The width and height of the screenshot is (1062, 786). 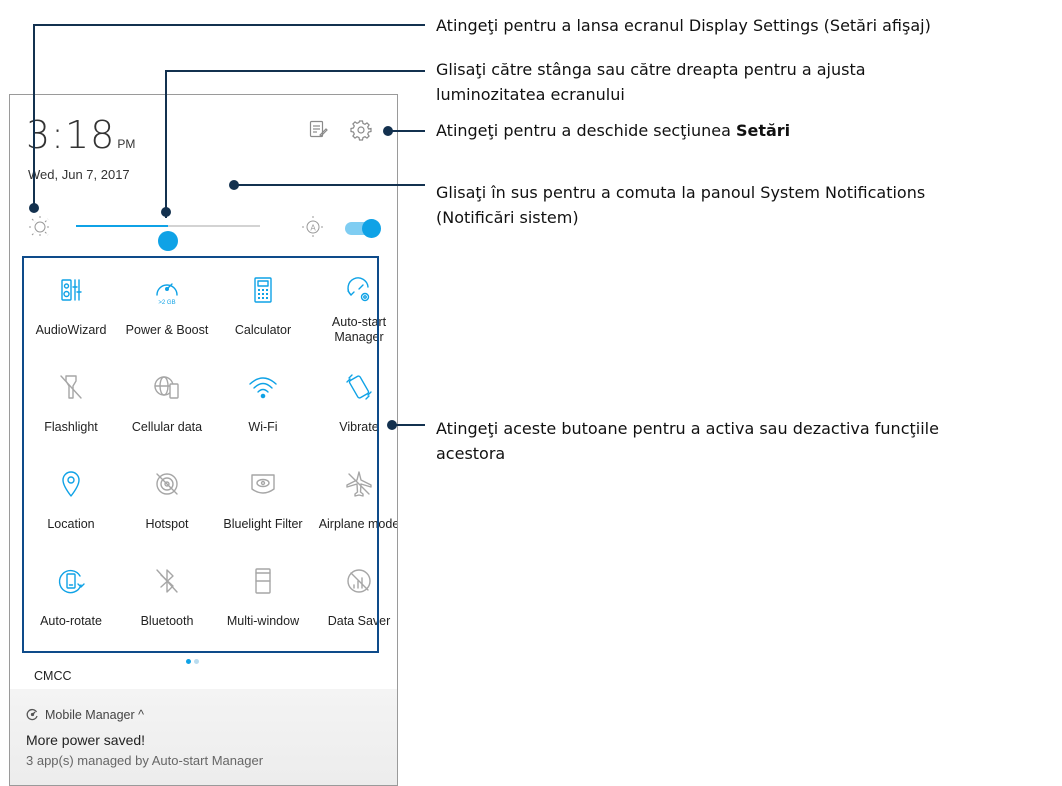 What do you see at coordinates (122, 226) in the screenshot?
I see `brightness-slider-fill` at bounding box center [122, 226].